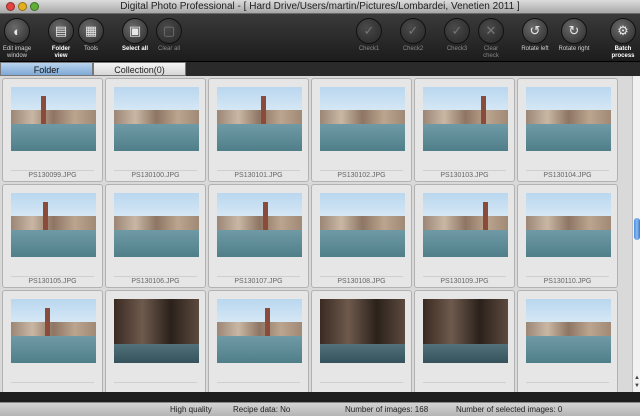  Describe the element at coordinates (464, 174) in the screenshot. I see `thumbnail-filename: PS130103.JPG` at that location.